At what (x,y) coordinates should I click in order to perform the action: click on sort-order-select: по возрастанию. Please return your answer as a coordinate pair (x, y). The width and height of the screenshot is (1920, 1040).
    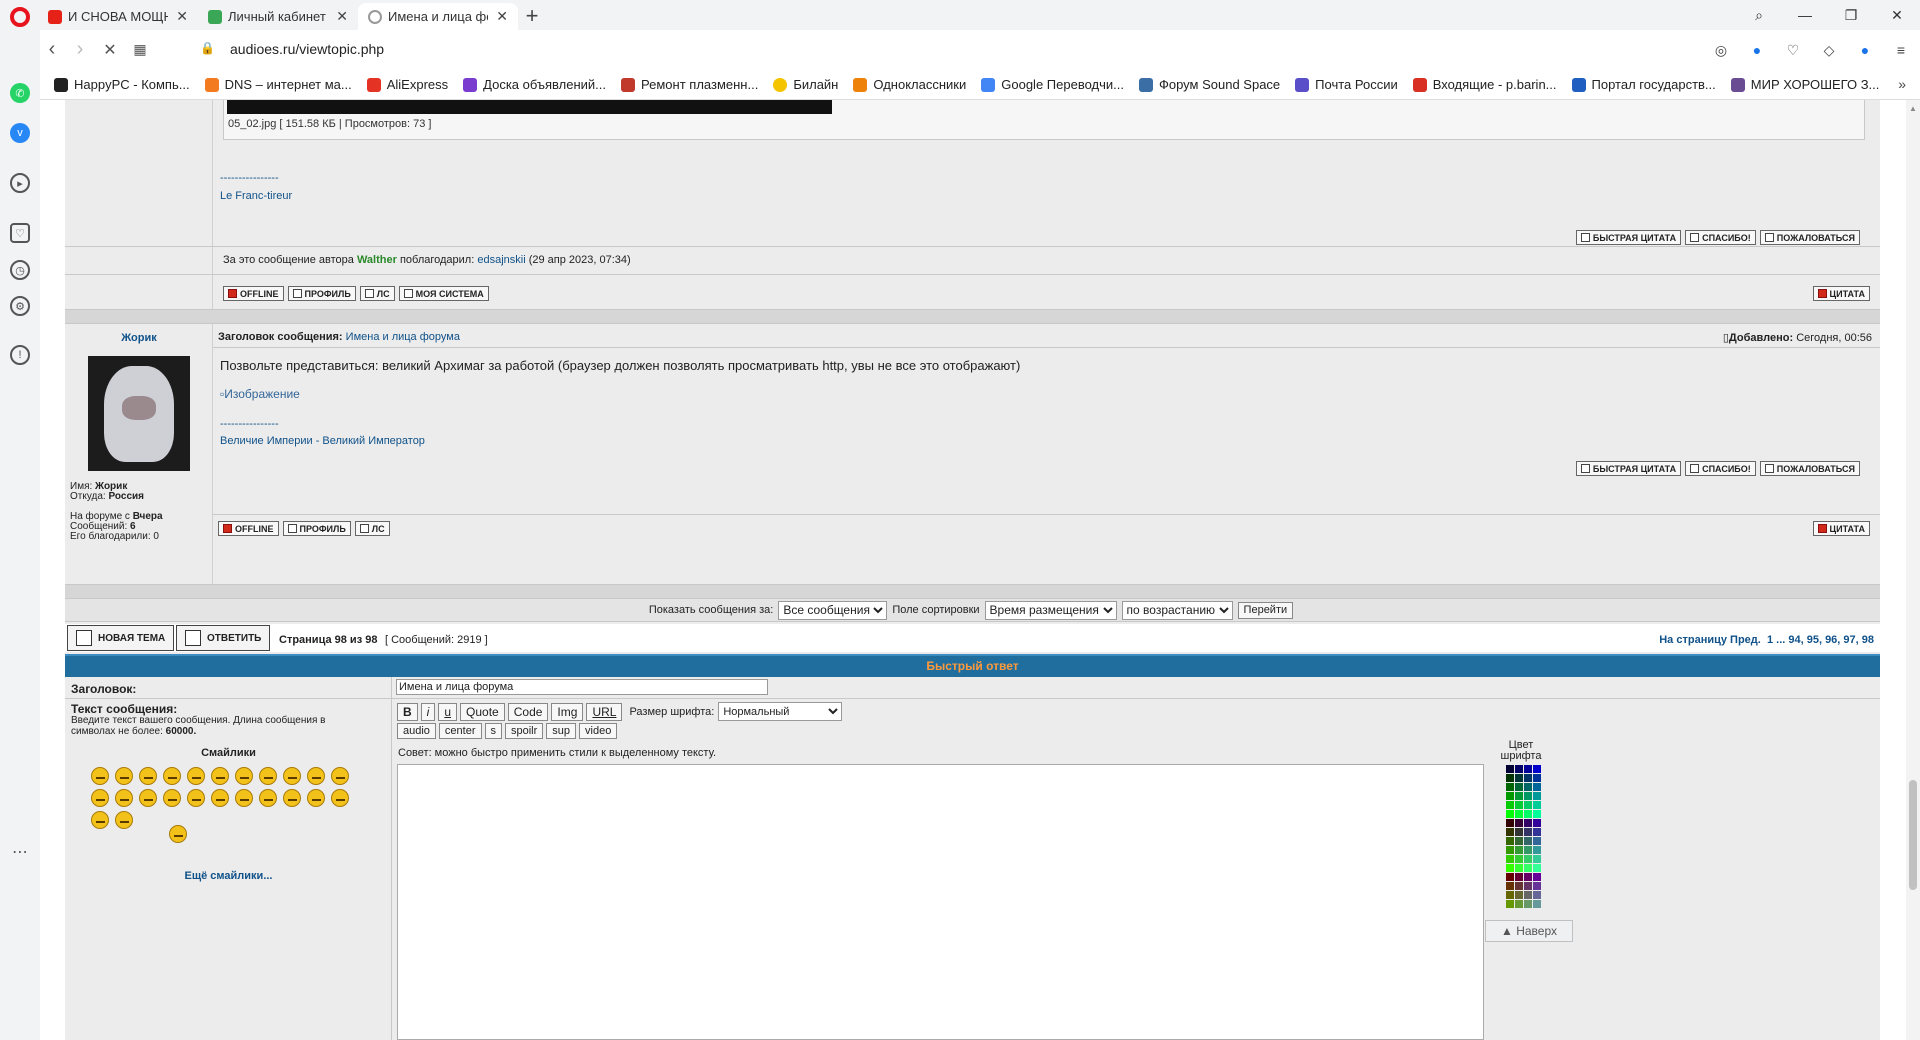
    Looking at the image, I should click on (1177, 610).